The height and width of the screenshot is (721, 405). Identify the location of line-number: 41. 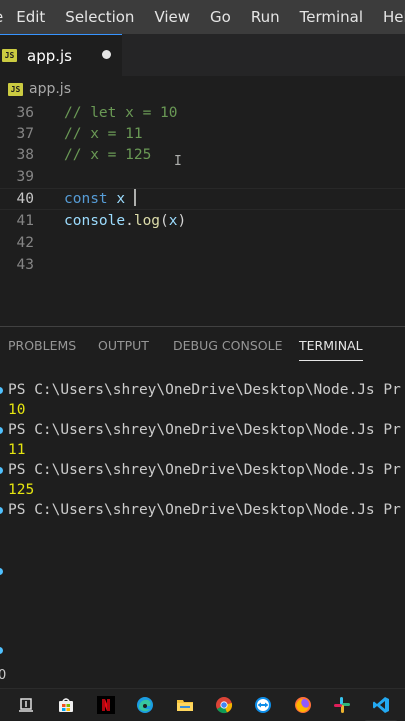
(25, 221).